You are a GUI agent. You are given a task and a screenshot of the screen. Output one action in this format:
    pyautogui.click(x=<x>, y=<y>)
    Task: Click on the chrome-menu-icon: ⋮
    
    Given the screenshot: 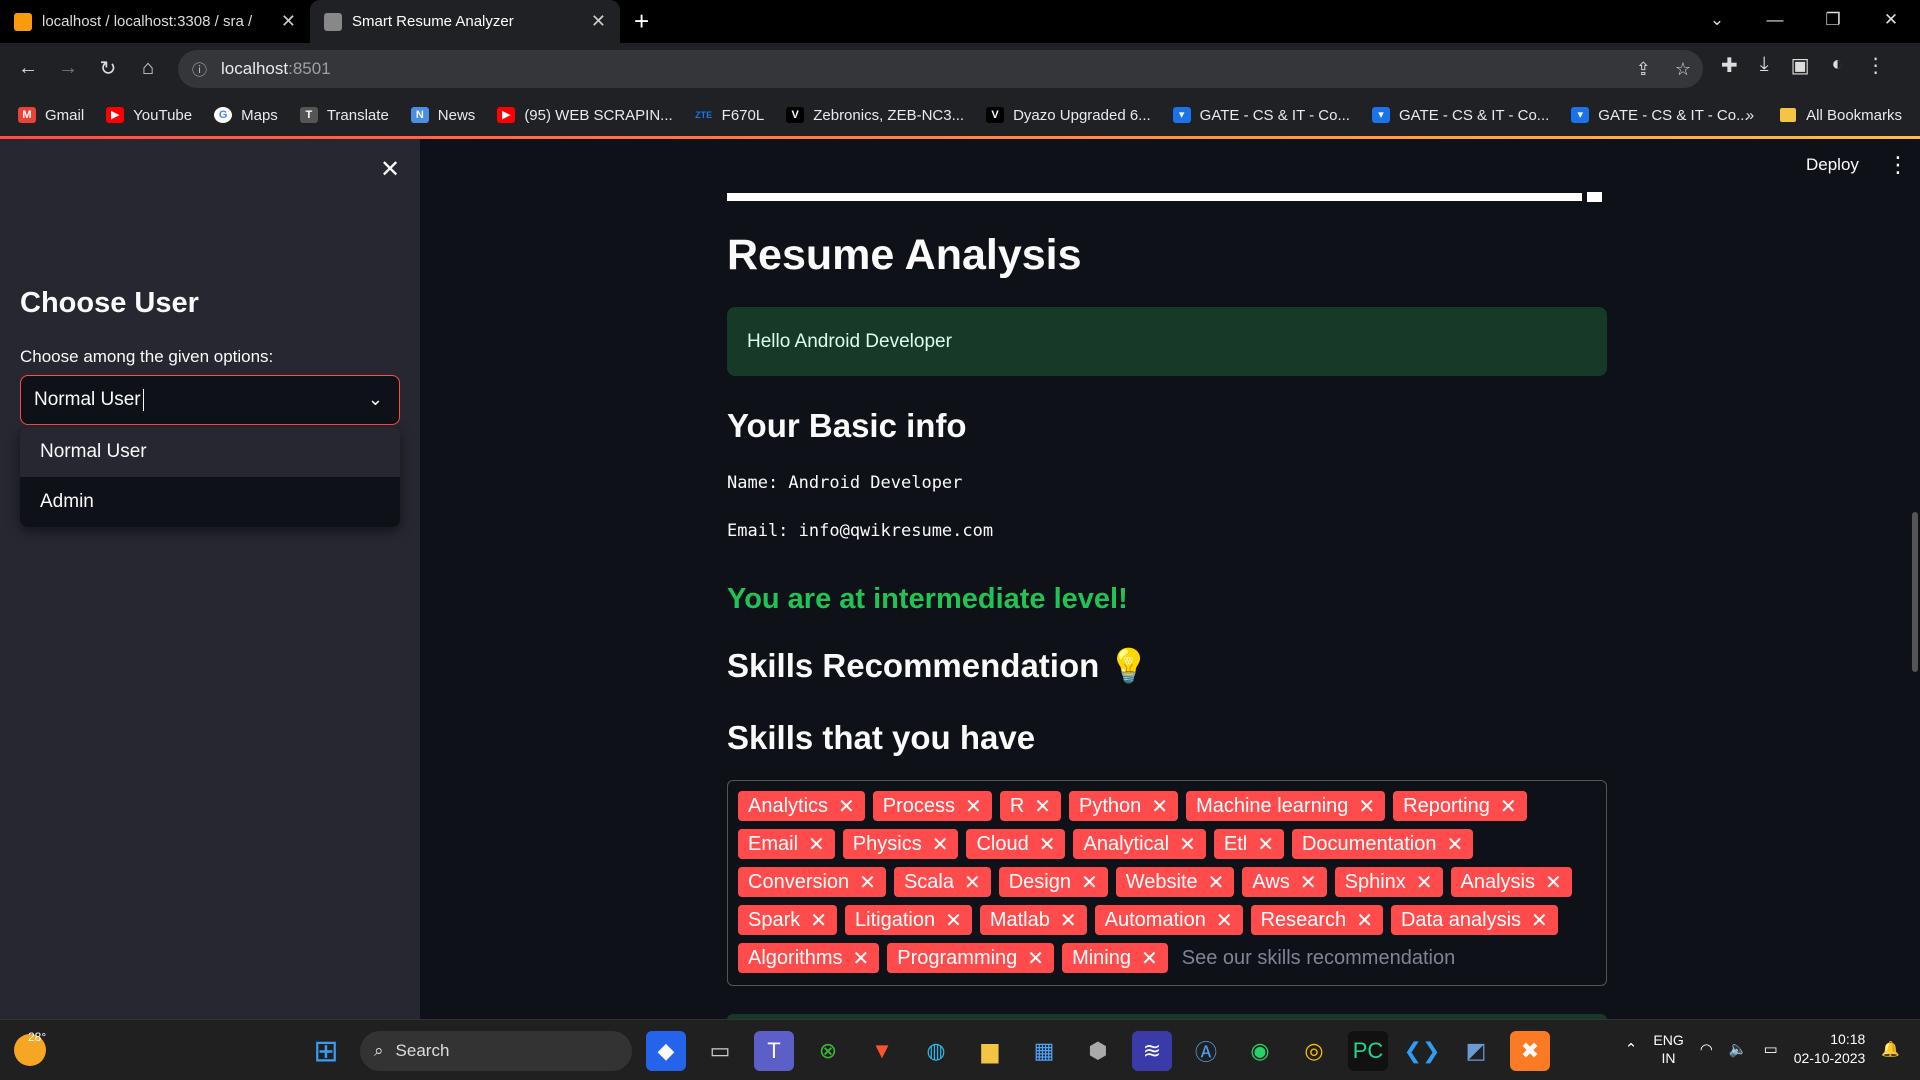 What is the action you would take?
    pyautogui.click(x=1876, y=65)
    